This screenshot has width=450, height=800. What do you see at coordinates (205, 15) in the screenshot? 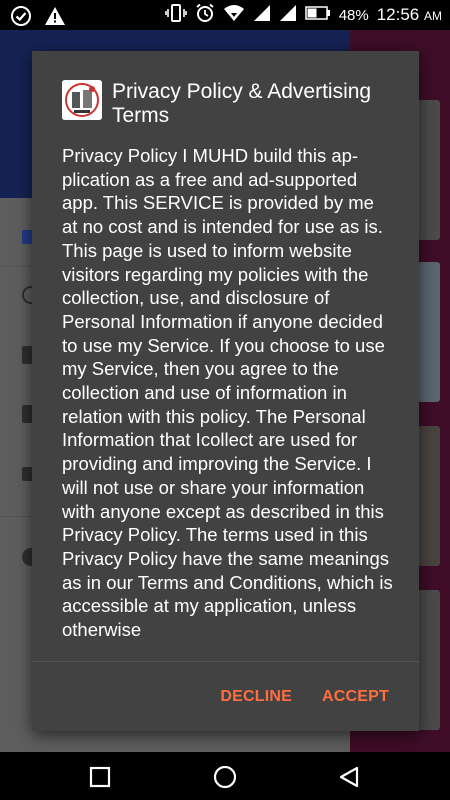
I see `alarm-icon` at bounding box center [205, 15].